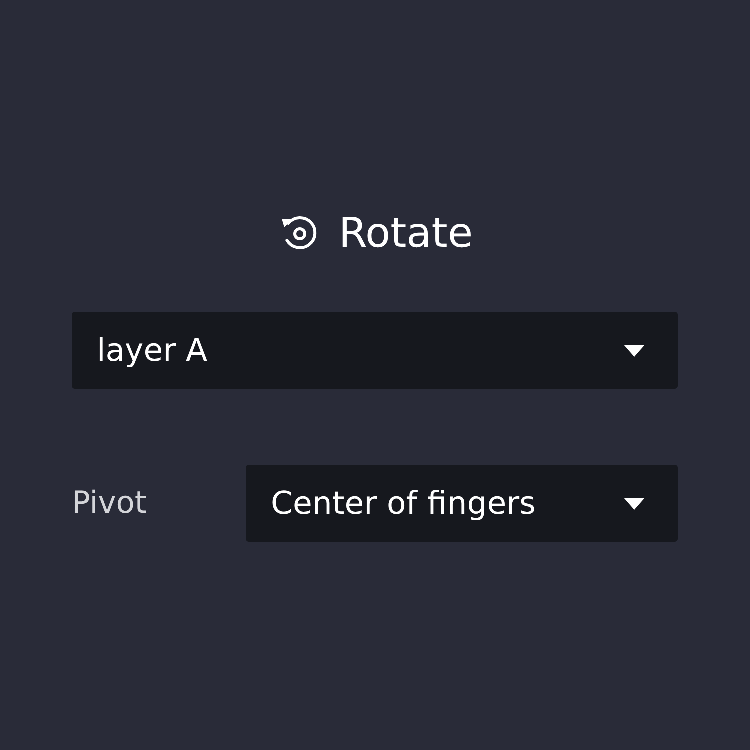  What do you see at coordinates (462, 503) in the screenshot?
I see `pivot-dropdown: Center of fingers` at bounding box center [462, 503].